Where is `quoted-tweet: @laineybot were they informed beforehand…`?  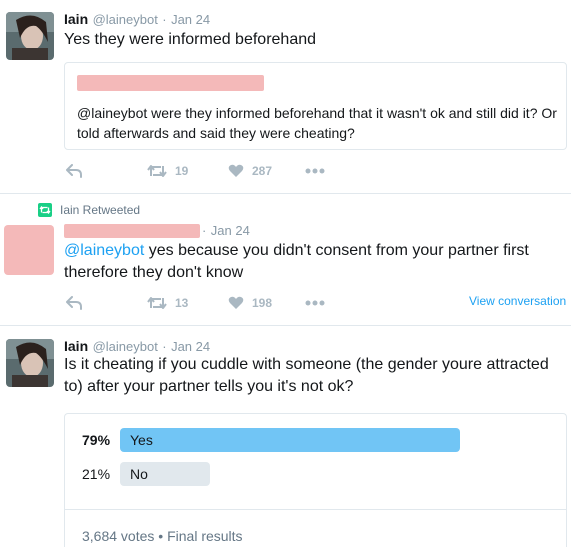 quoted-tweet: @laineybot were they informed beforehand… is located at coordinates (315, 106).